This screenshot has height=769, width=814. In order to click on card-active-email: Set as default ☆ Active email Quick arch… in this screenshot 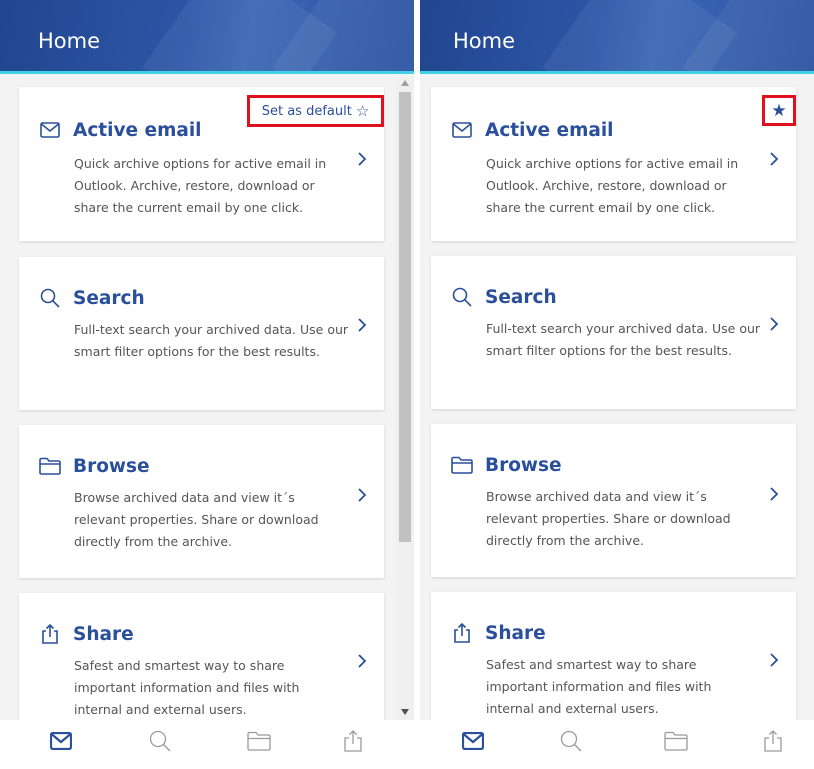, I will do `click(201, 164)`.